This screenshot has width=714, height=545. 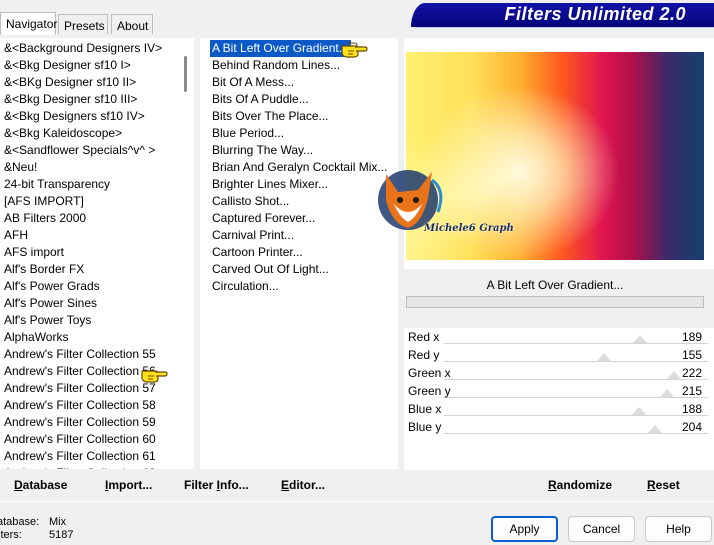 What do you see at coordinates (691, 355) in the screenshot?
I see `slider-value: 155` at bounding box center [691, 355].